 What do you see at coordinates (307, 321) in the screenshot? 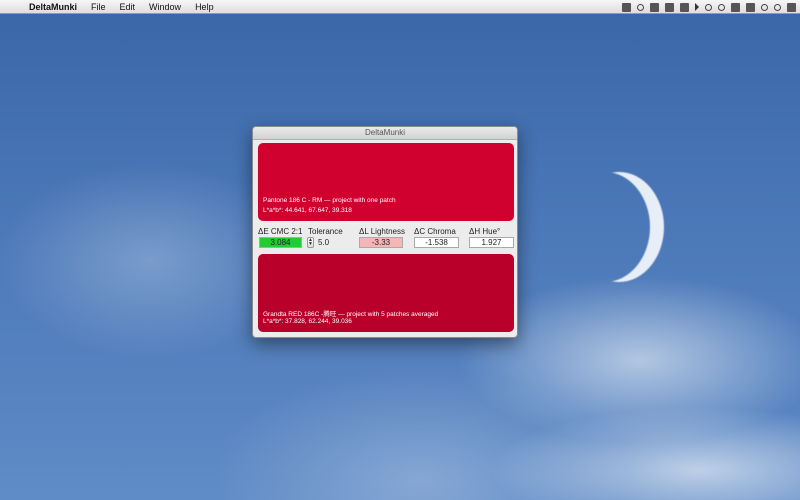
I see `bottom-patch-lab: L*a*b*: 37.828, 62.244, 39.036` at bounding box center [307, 321].